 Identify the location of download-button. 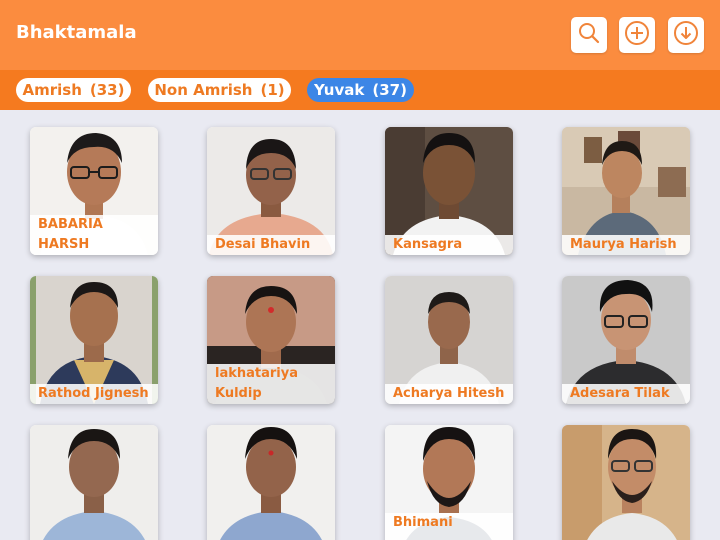
(686, 35).